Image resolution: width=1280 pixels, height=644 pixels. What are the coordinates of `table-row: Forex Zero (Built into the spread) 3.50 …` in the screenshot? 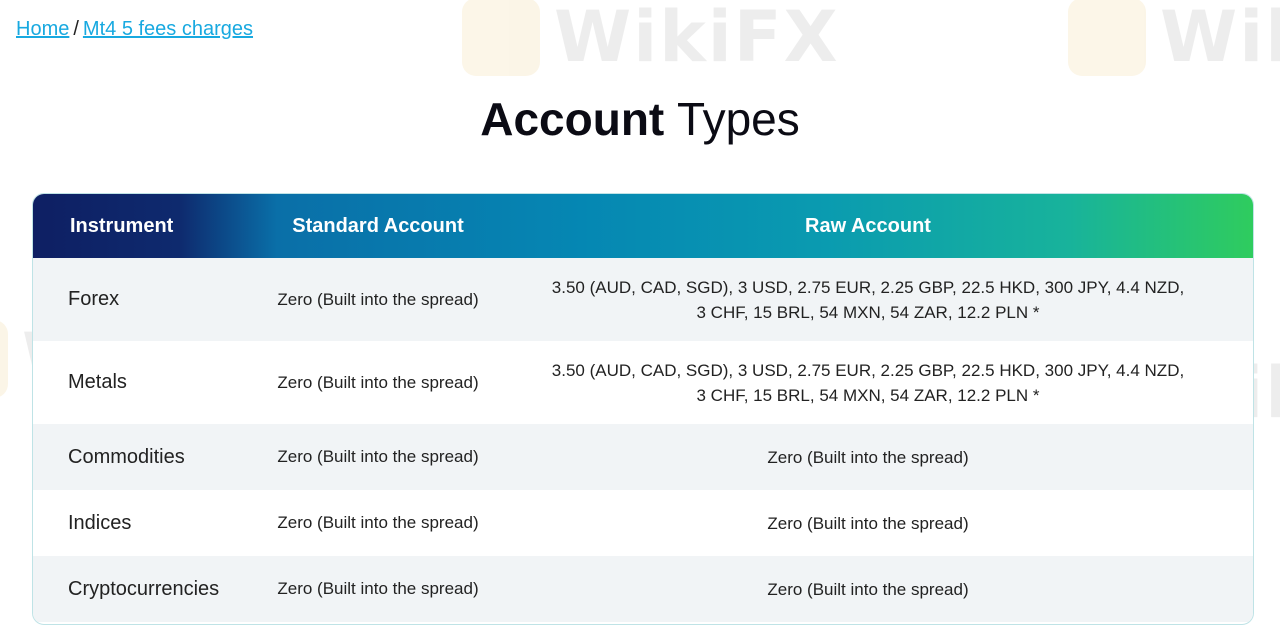 It's located at (643, 299).